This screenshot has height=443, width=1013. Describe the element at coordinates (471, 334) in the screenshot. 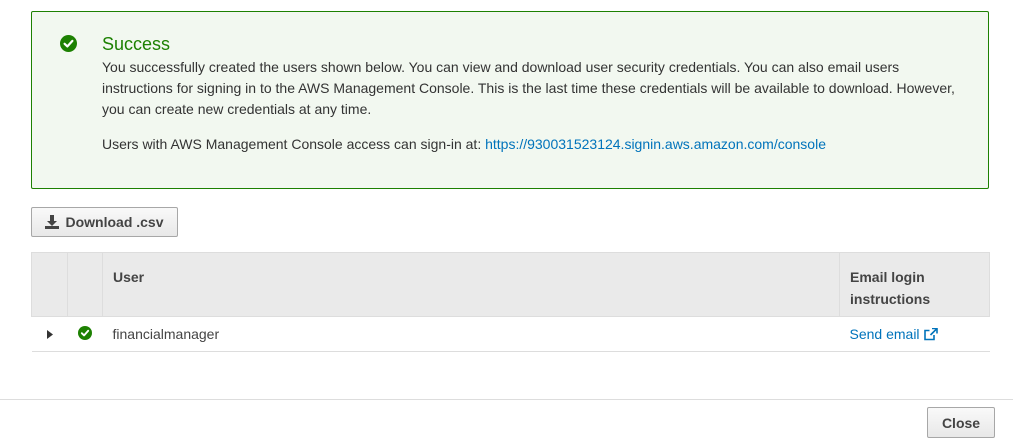

I see `user-name: financialmanager` at that location.